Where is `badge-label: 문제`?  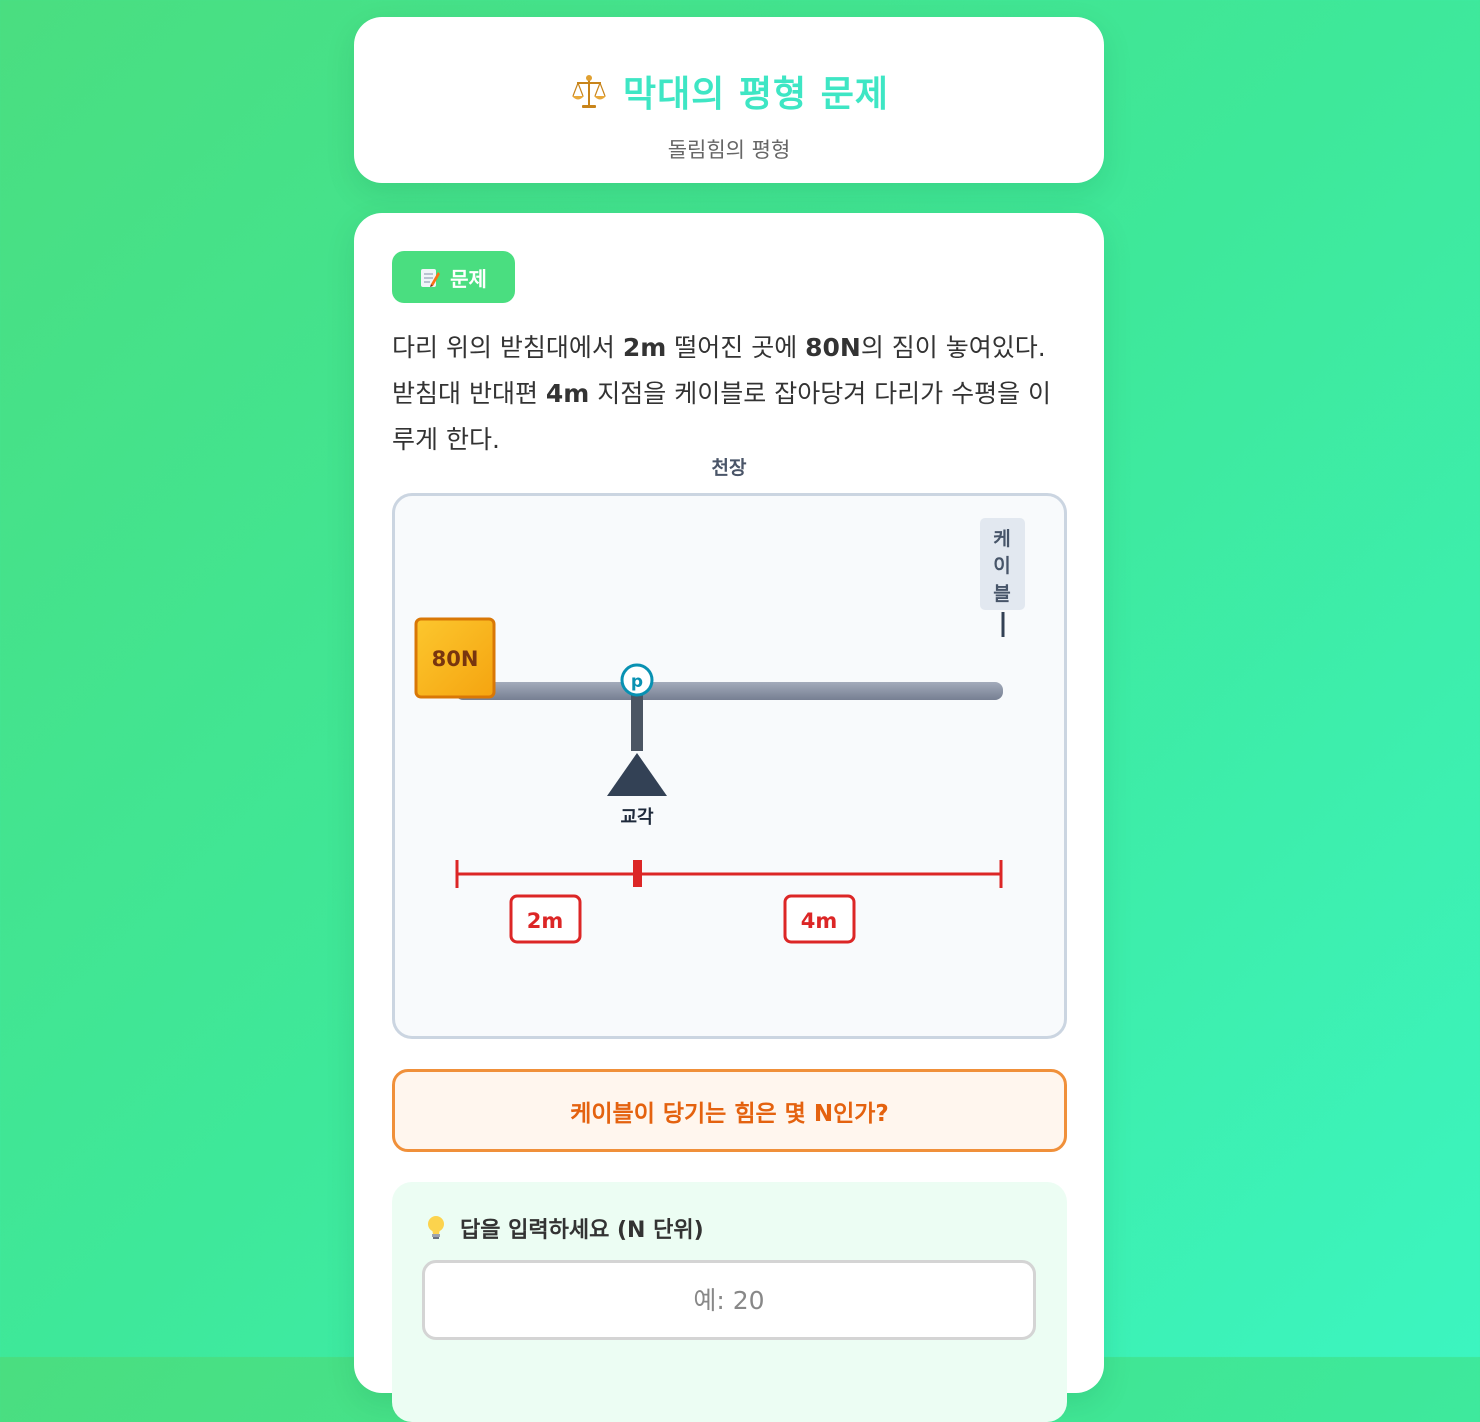
badge-label: 문제 is located at coordinates (468, 278).